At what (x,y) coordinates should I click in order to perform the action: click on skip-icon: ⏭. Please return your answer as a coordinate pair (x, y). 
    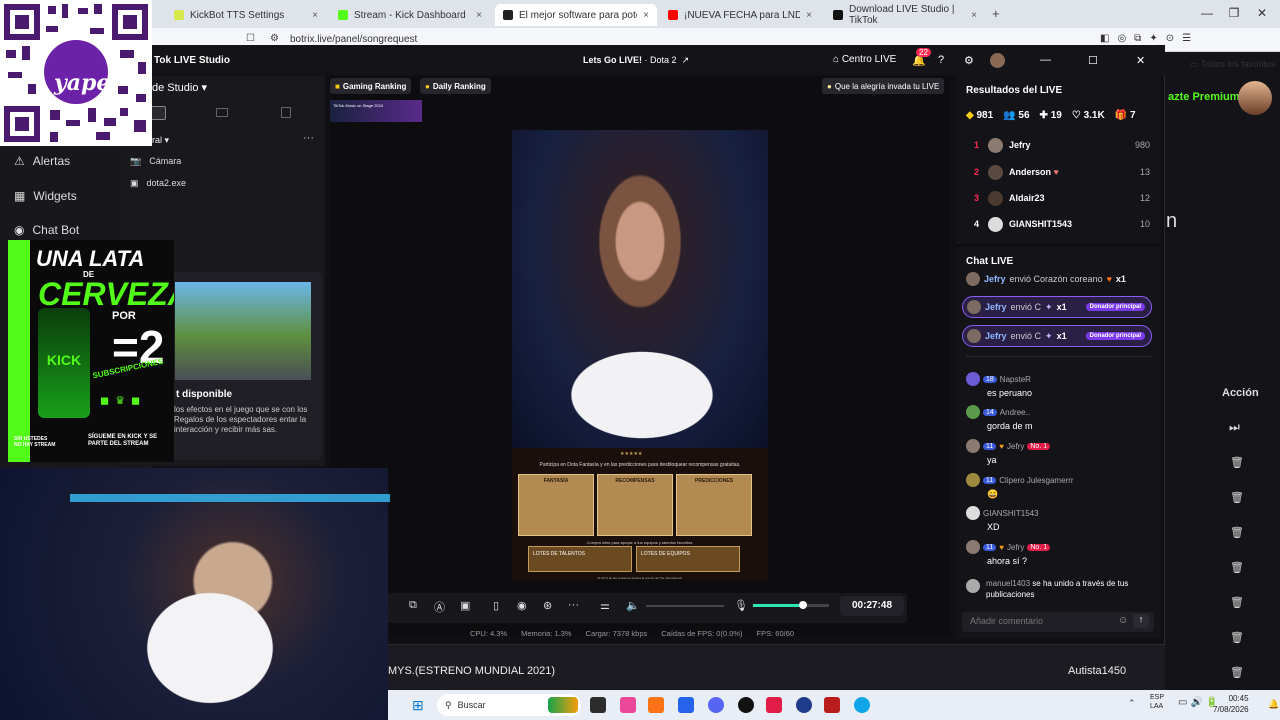
    Looking at the image, I should click on (1234, 427).